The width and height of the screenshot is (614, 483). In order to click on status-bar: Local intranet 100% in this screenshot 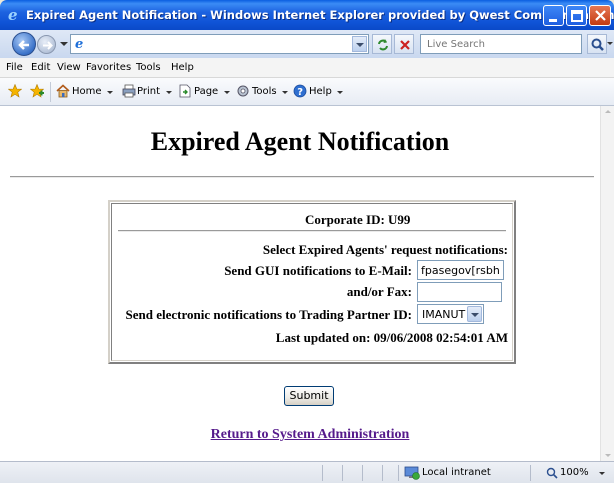, I will do `click(307, 472)`.